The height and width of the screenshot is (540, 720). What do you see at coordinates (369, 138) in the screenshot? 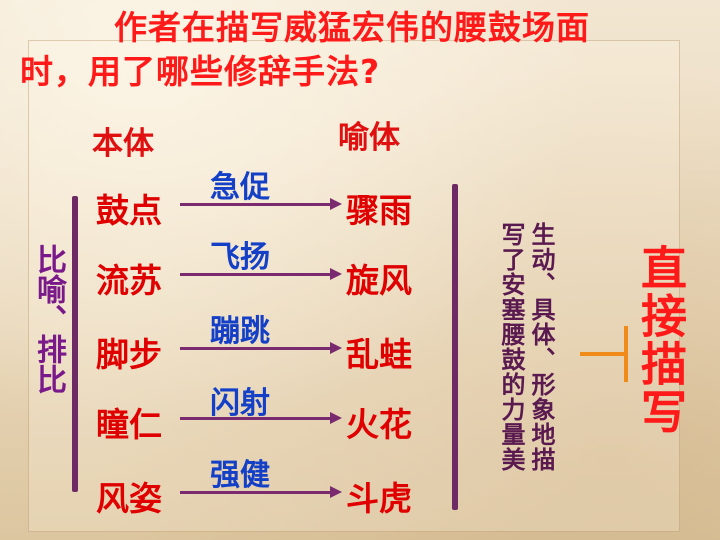
I see `header-vehicle: 喻体` at bounding box center [369, 138].